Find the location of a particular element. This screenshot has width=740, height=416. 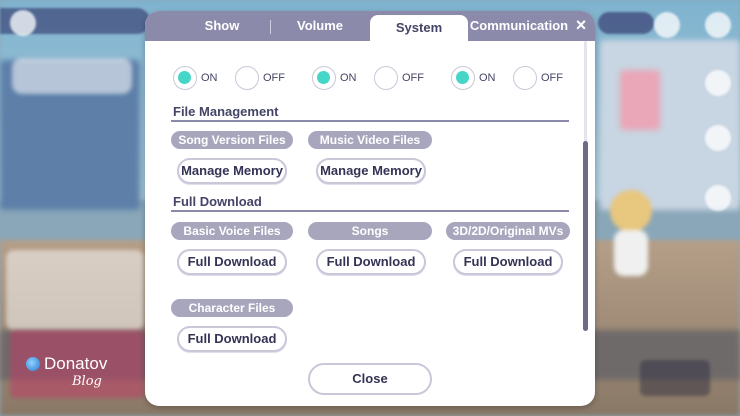

toggle-1-on: ON is located at coordinates (195, 78).